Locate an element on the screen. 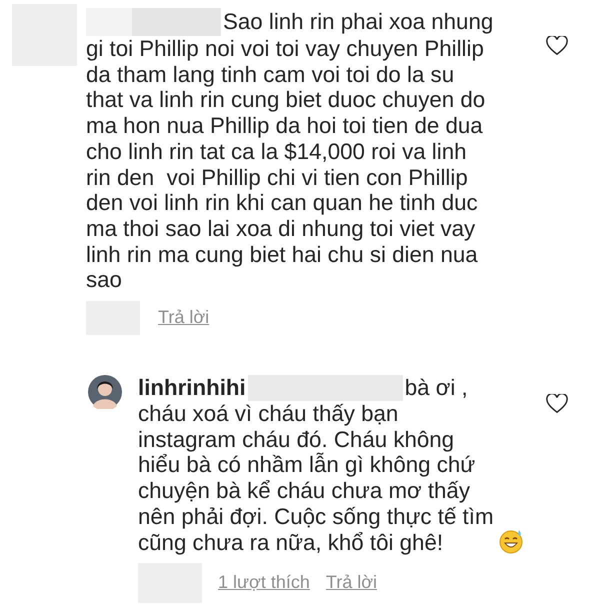 The image size is (600, 615). comment-text: bà ơi , is located at coordinates (436, 388).